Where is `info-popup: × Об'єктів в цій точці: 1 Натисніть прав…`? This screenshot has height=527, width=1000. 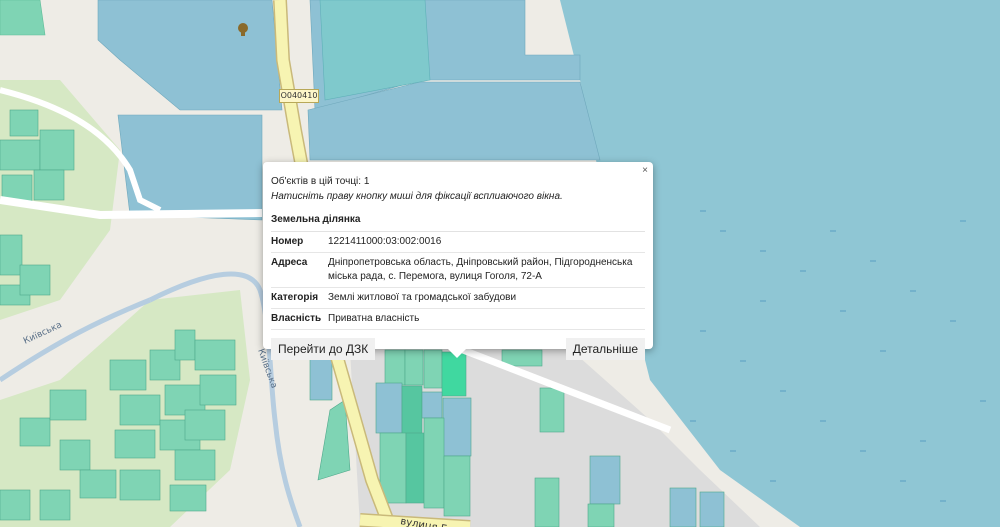
info-popup: × Об'єктів в цій точці: 1 Натисніть прав… is located at coordinates (458, 261).